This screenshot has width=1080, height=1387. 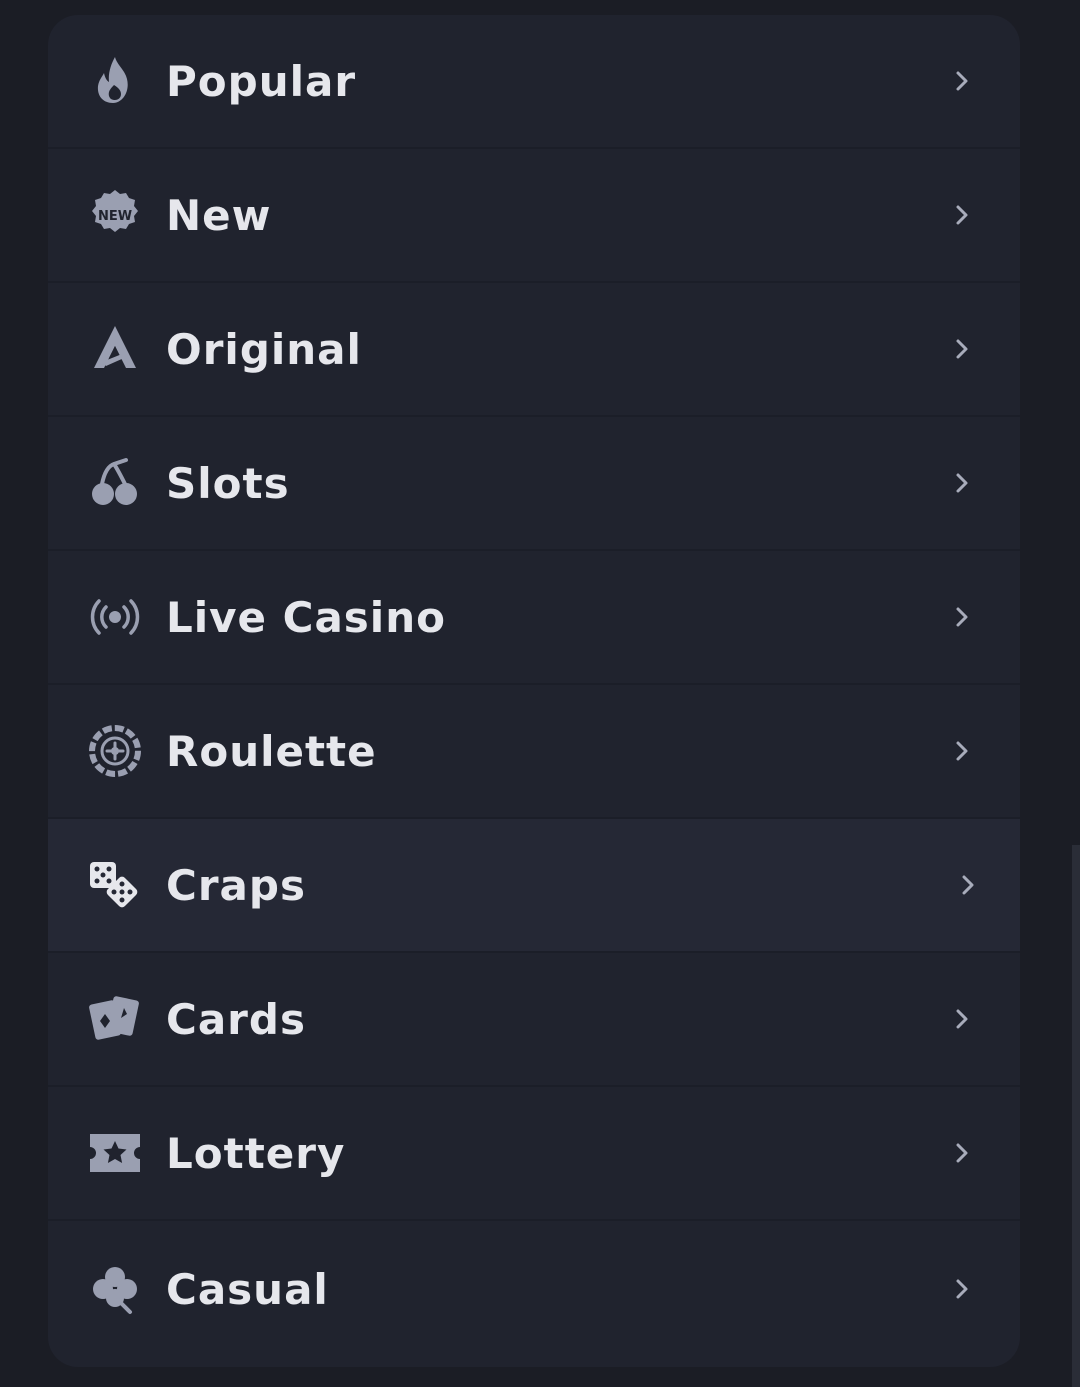 What do you see at coordinates (115, 885) in the screenshot?
I see `dice-icon` at bounding box center [115, 885].